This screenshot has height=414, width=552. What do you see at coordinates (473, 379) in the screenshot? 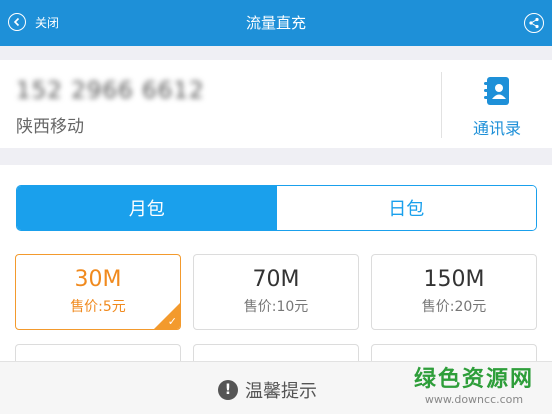
I see `watermark-title: 绿色资源网` at bounding box center [473, 379].